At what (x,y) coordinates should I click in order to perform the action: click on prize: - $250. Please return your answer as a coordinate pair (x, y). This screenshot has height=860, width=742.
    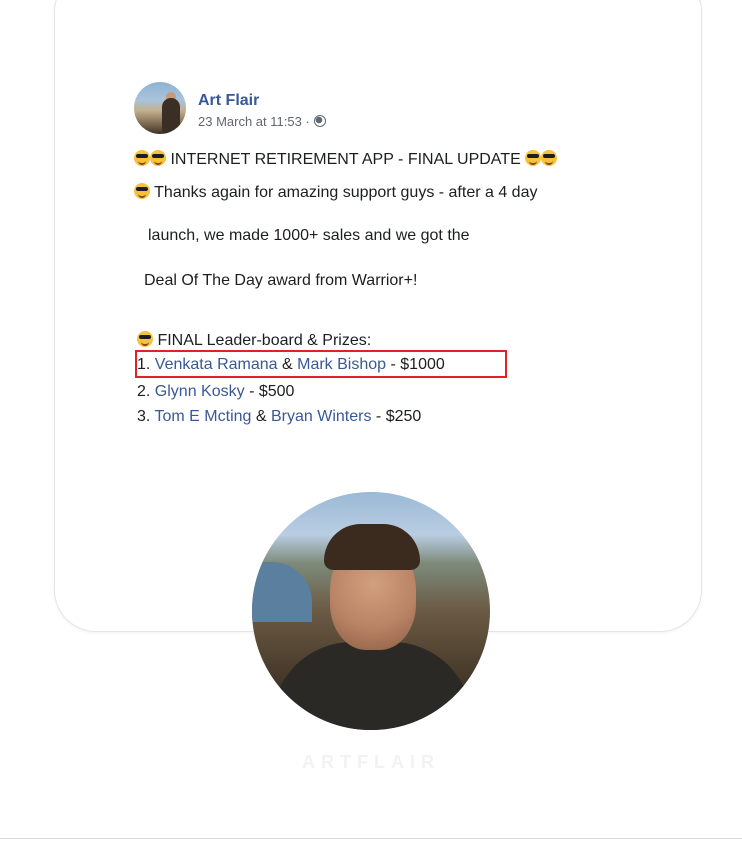
    Looking at the image, I should click on (398, 416).